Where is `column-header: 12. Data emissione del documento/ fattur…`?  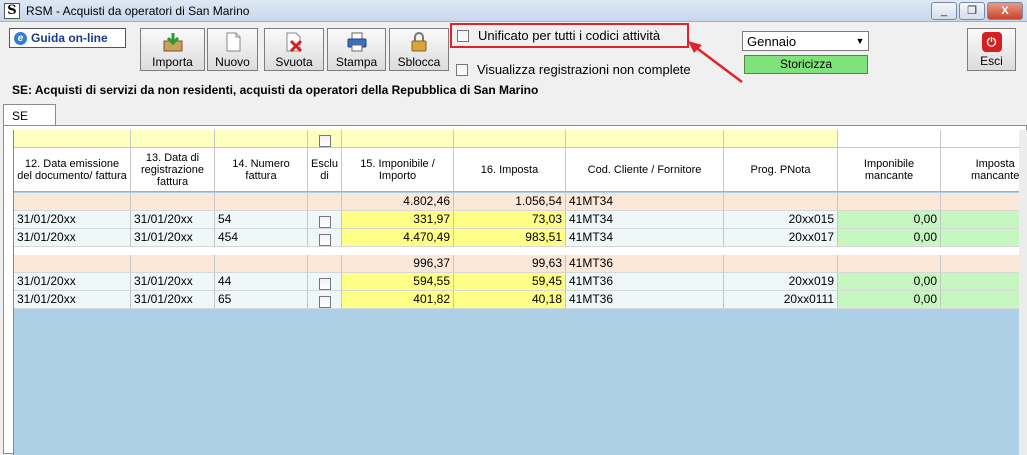
column-header: 12. Data emissione del documento/ fattur… is located at coordinates (72, 170).